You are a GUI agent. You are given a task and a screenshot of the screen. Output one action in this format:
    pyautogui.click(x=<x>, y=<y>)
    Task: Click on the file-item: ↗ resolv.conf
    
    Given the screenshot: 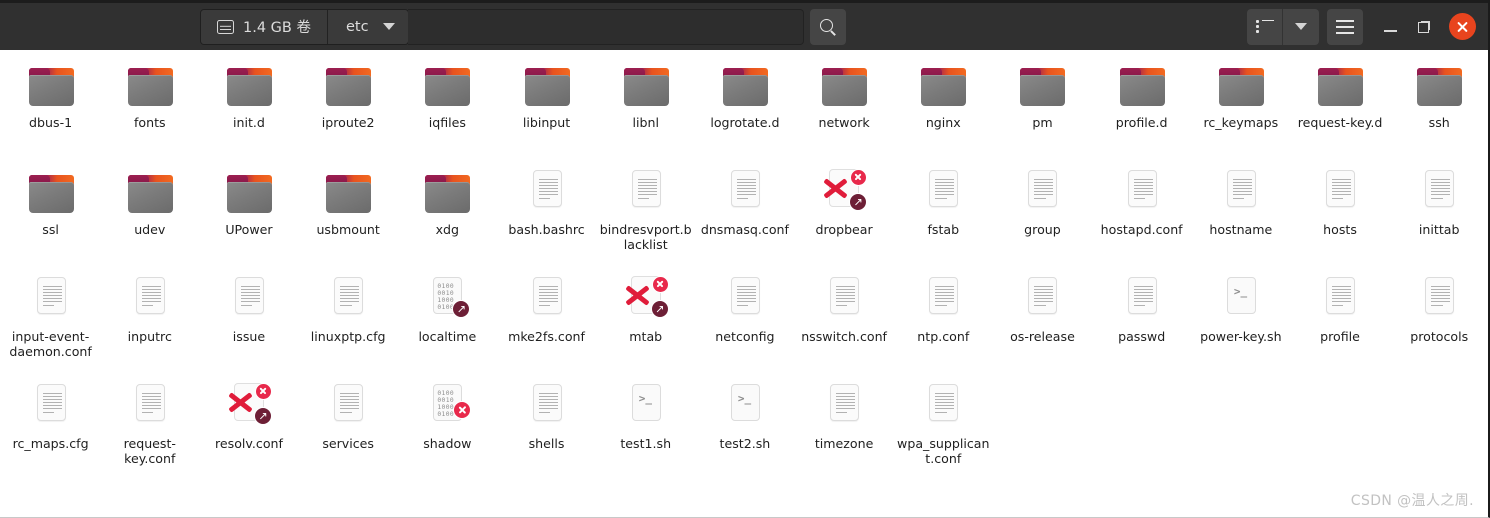 What is the action you would take?
    pyautogui.click(x=248, y=430)
    